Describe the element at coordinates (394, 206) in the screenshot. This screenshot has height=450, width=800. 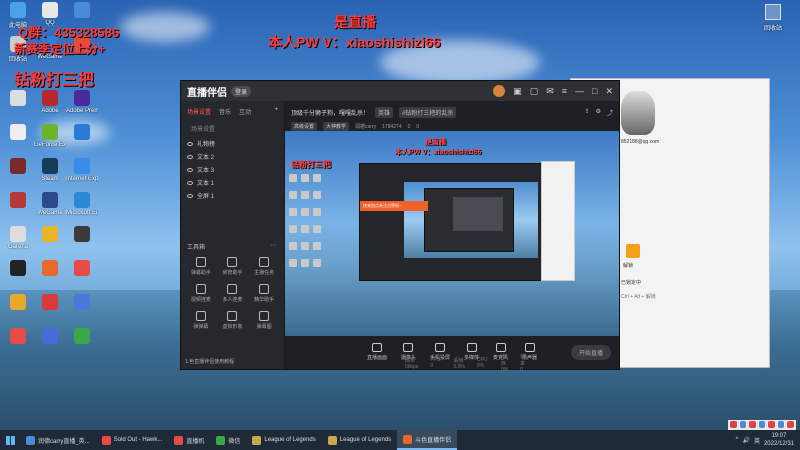
I see `orange-banner: 快来加点关注点赞呀~` at that location.